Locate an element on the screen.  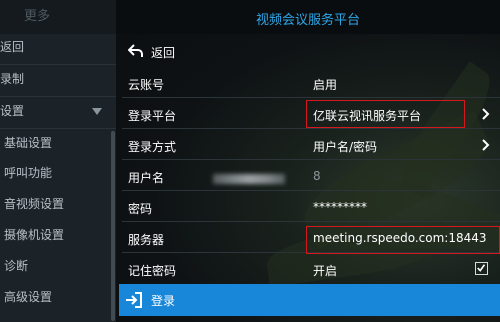
page-title: 视频会议服务平台 is located at coordinates (307, 20).